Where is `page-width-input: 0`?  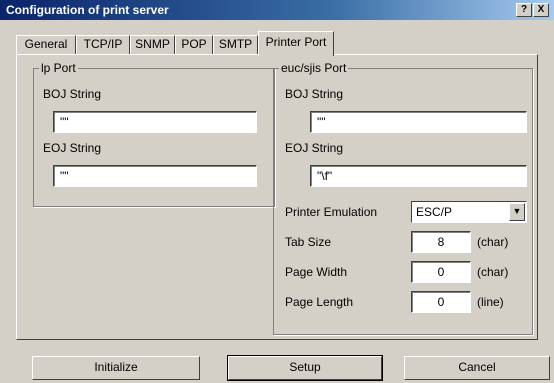
page-width-input: 0 is located at coordinates (441, 272).